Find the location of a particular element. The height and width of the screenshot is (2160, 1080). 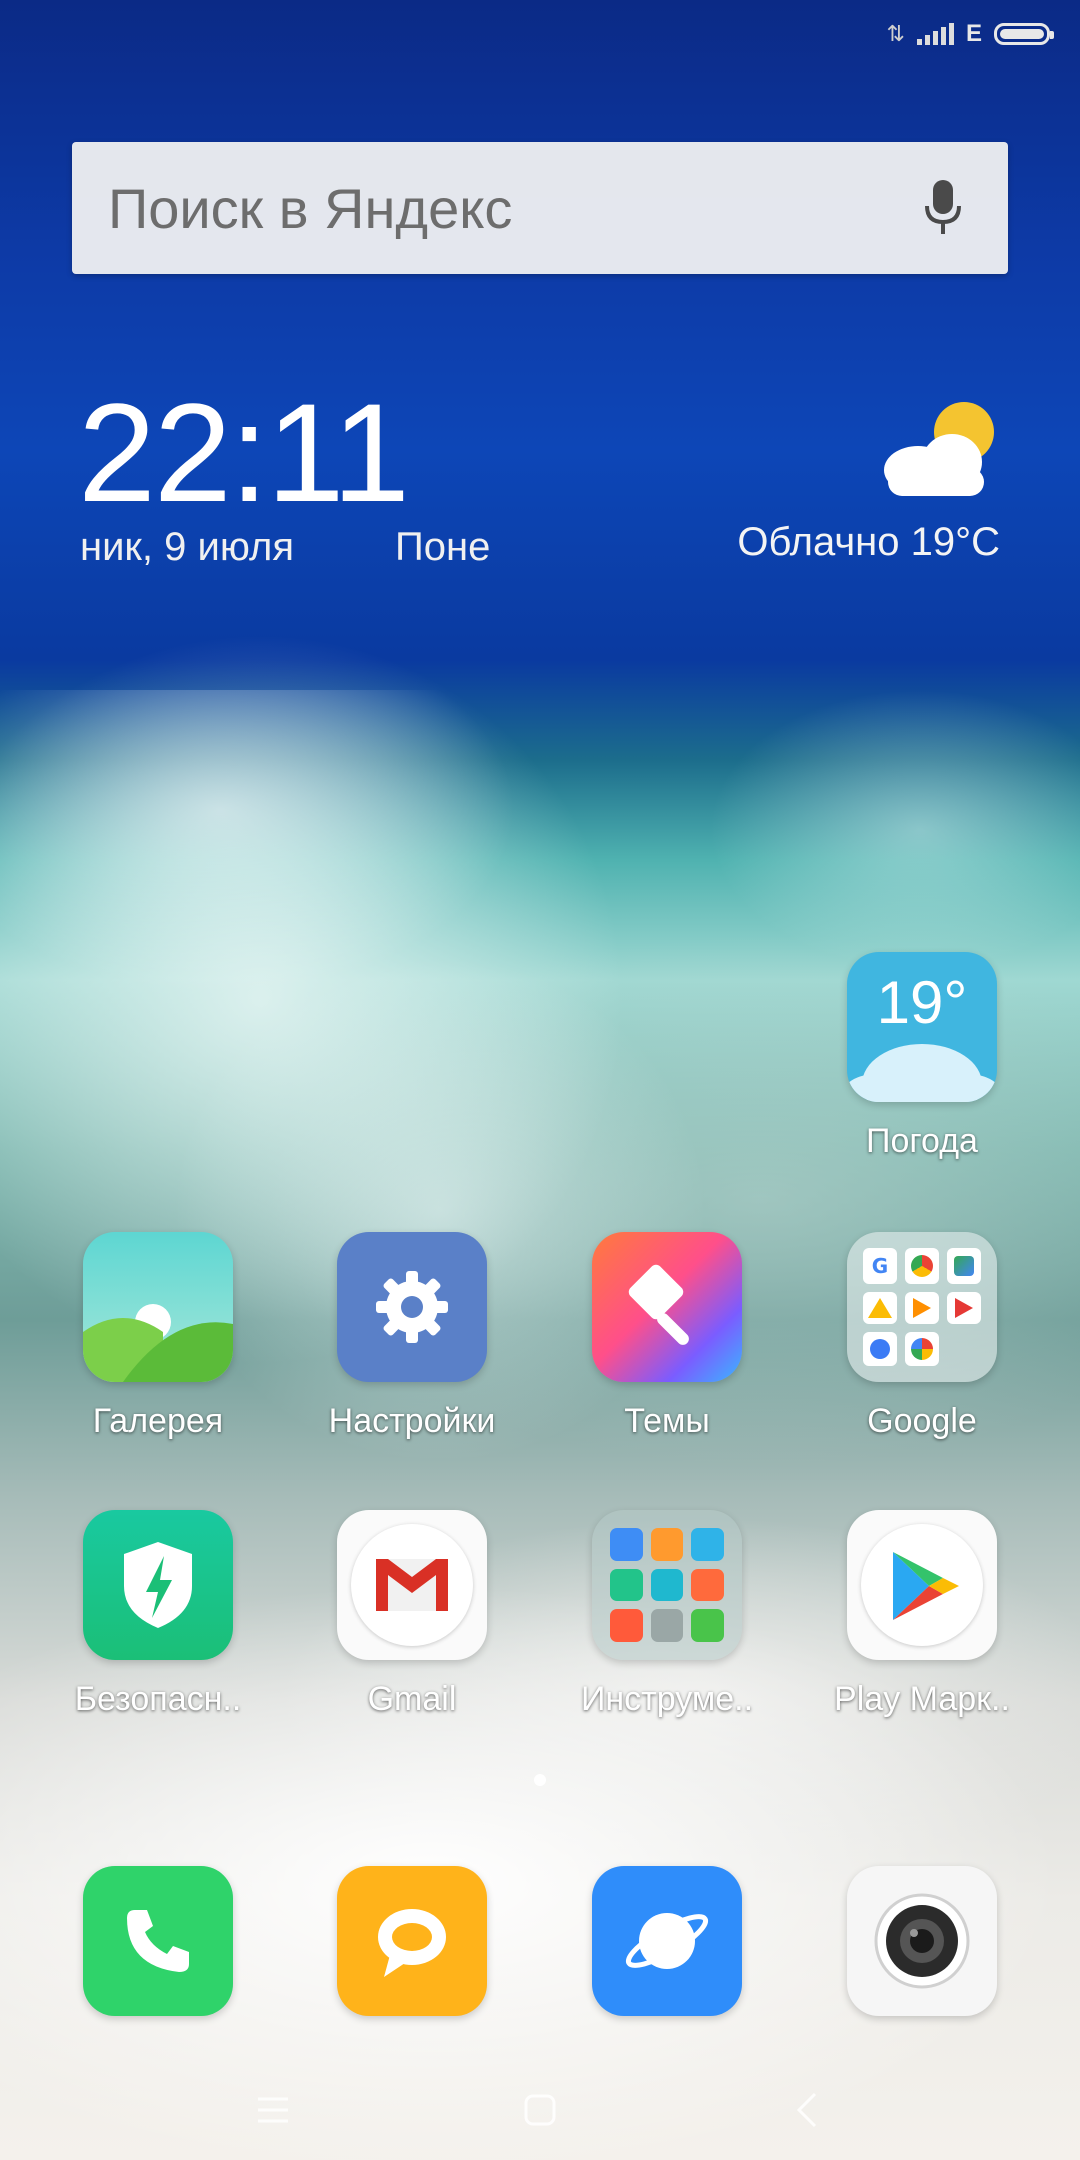

downloads-icon is located at coordinates (707, 1625).